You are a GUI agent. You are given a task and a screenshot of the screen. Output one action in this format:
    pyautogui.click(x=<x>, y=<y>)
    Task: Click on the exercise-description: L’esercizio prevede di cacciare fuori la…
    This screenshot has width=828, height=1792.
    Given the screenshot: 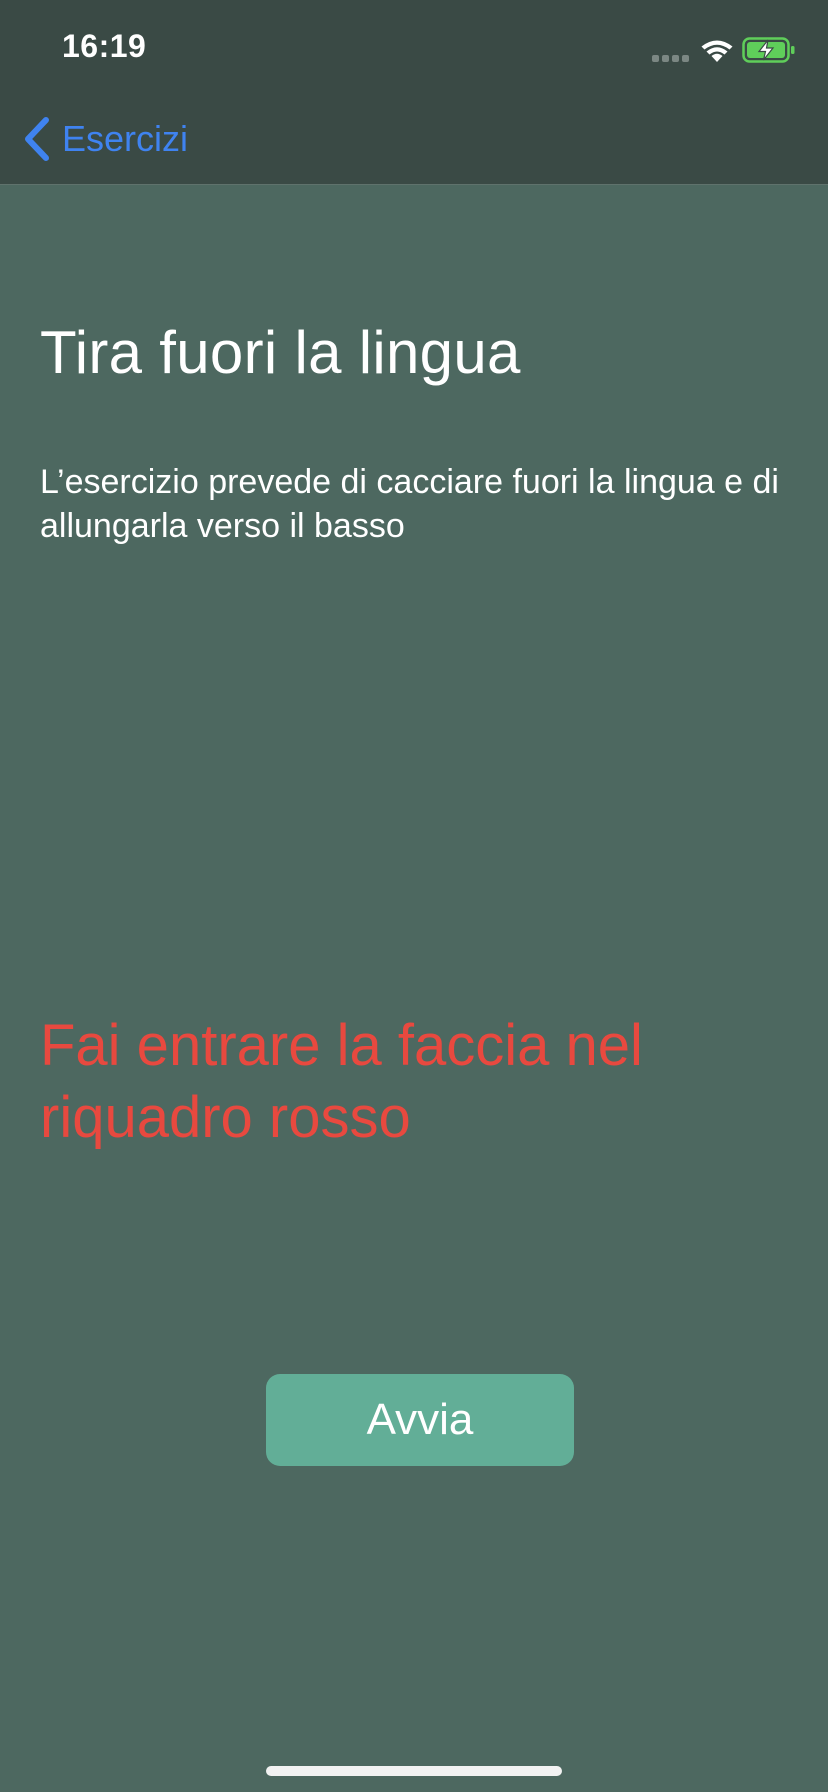 What is the action you would take?
    pyautogui.click(x=409, y=504)
    